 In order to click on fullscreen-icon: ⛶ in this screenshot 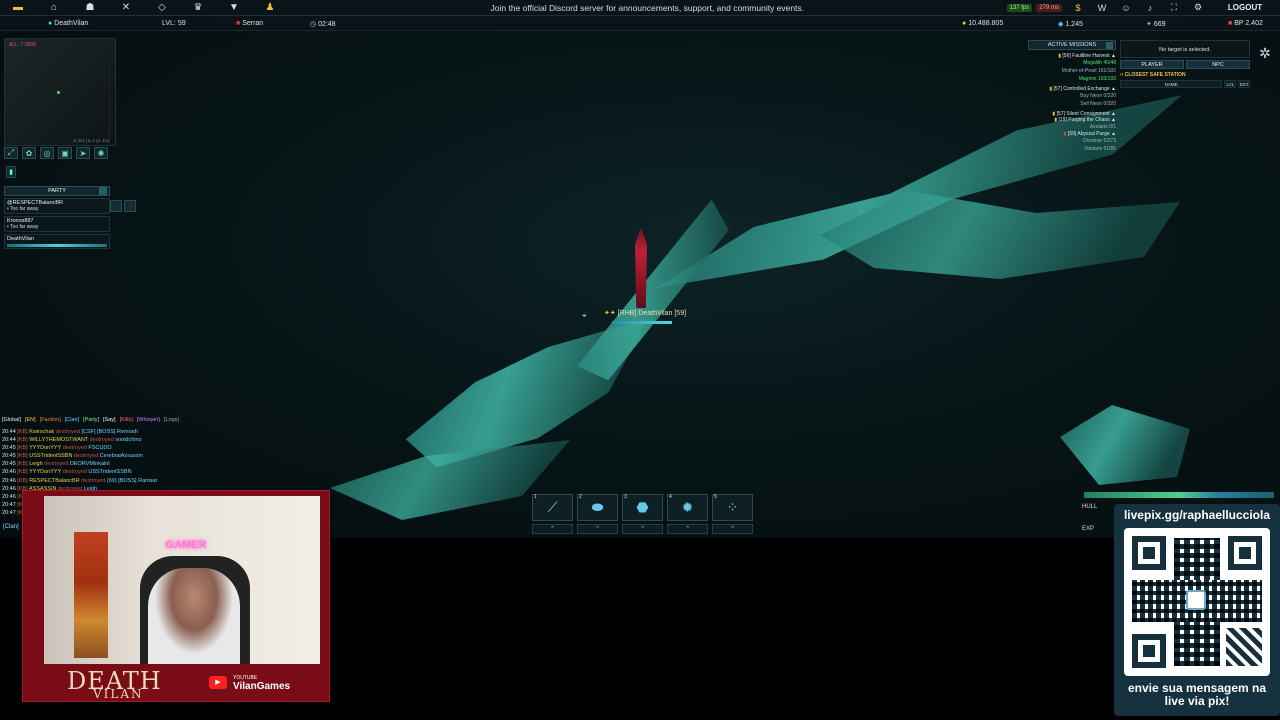, I will do `click(1174, 8)`.